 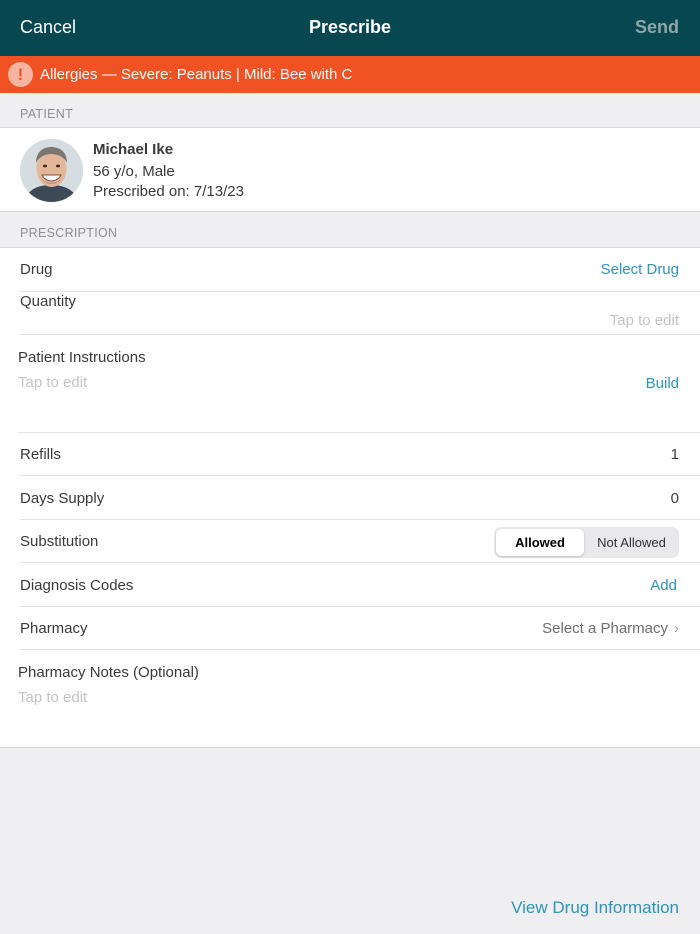 What do you see at coordinates (47, 114) in the screenshot?
I see `patient-section-header: PATIENT` at bounding box center [47, 114].